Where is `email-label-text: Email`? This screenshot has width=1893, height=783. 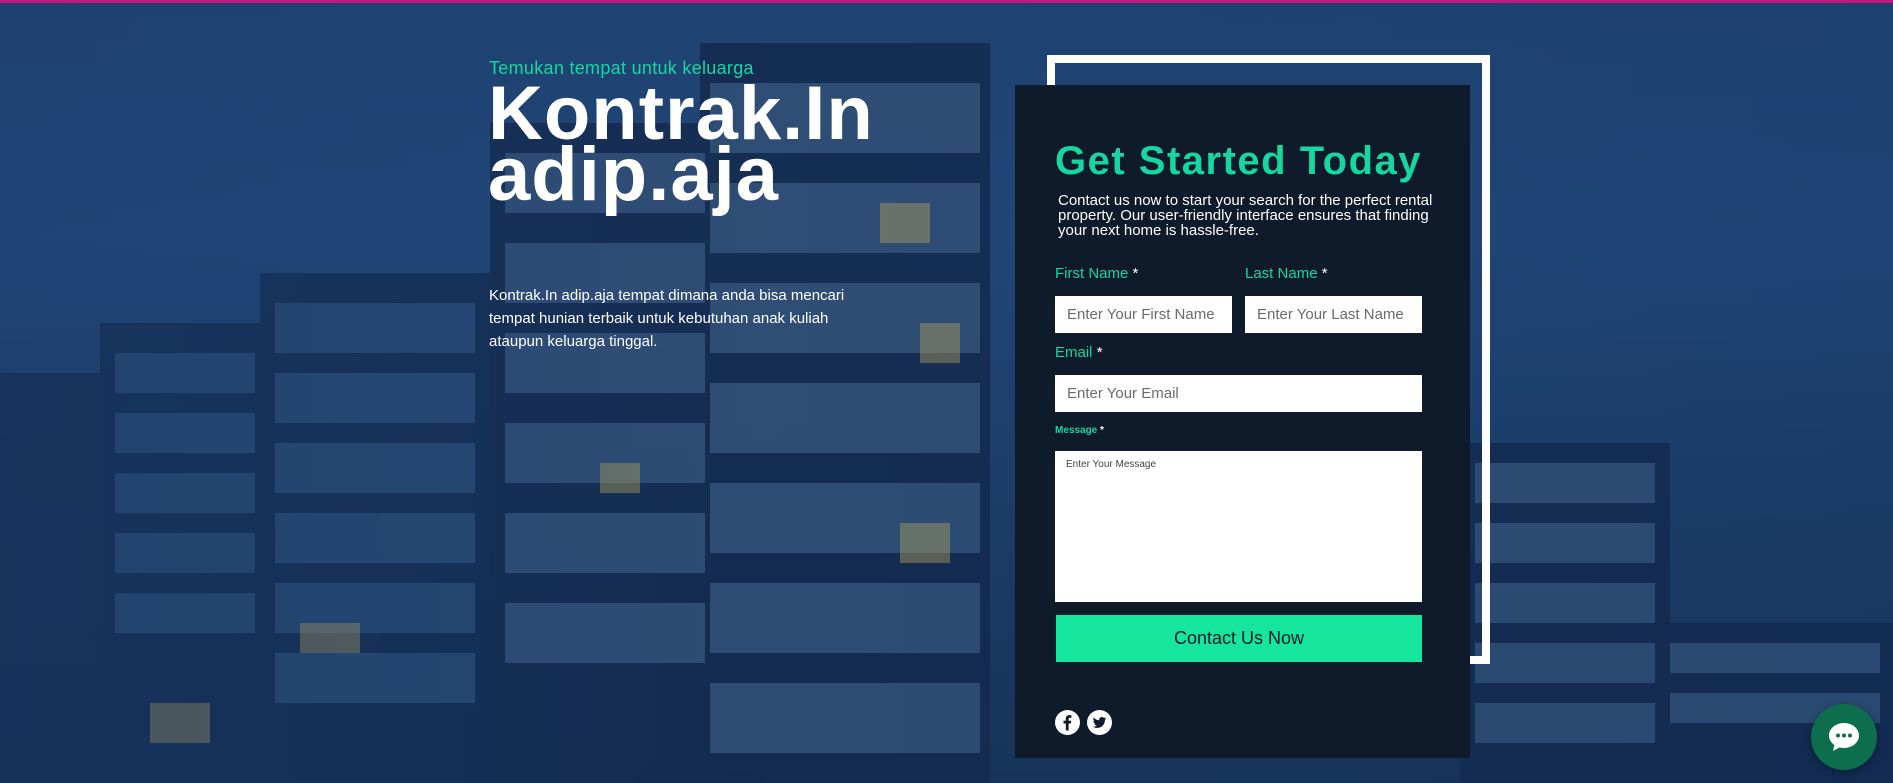 email-label-text: Email is located at coordinates (1074, 352).